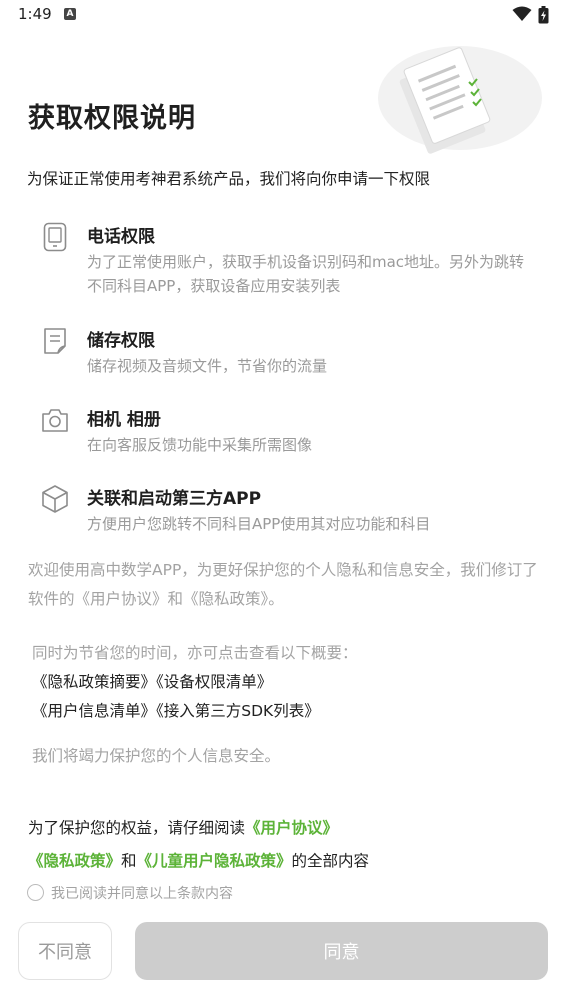 The width and height of the screenshot is (566, 1008). Describe the element at coordinates (121, 237) in the screenshot. I see `permission-title: 电话权限` at that location.